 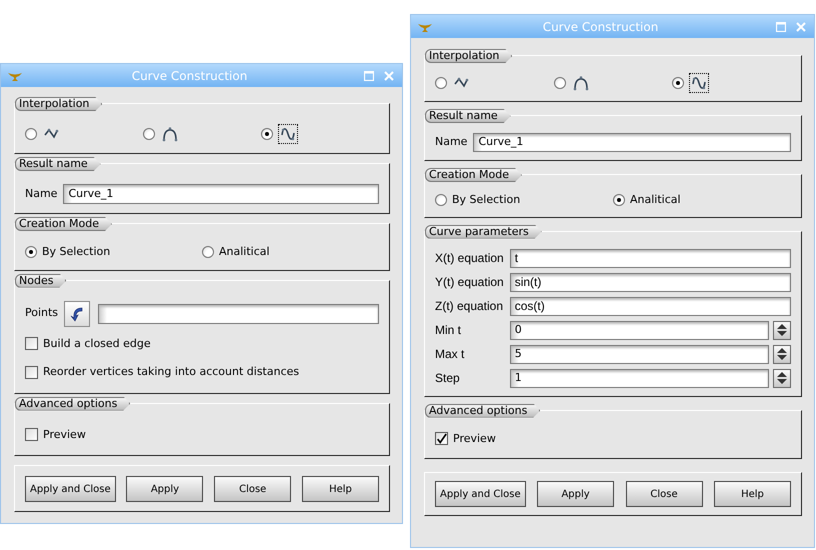 I want to click on field-label: Z(t) equation, so click(x=469, y=306).